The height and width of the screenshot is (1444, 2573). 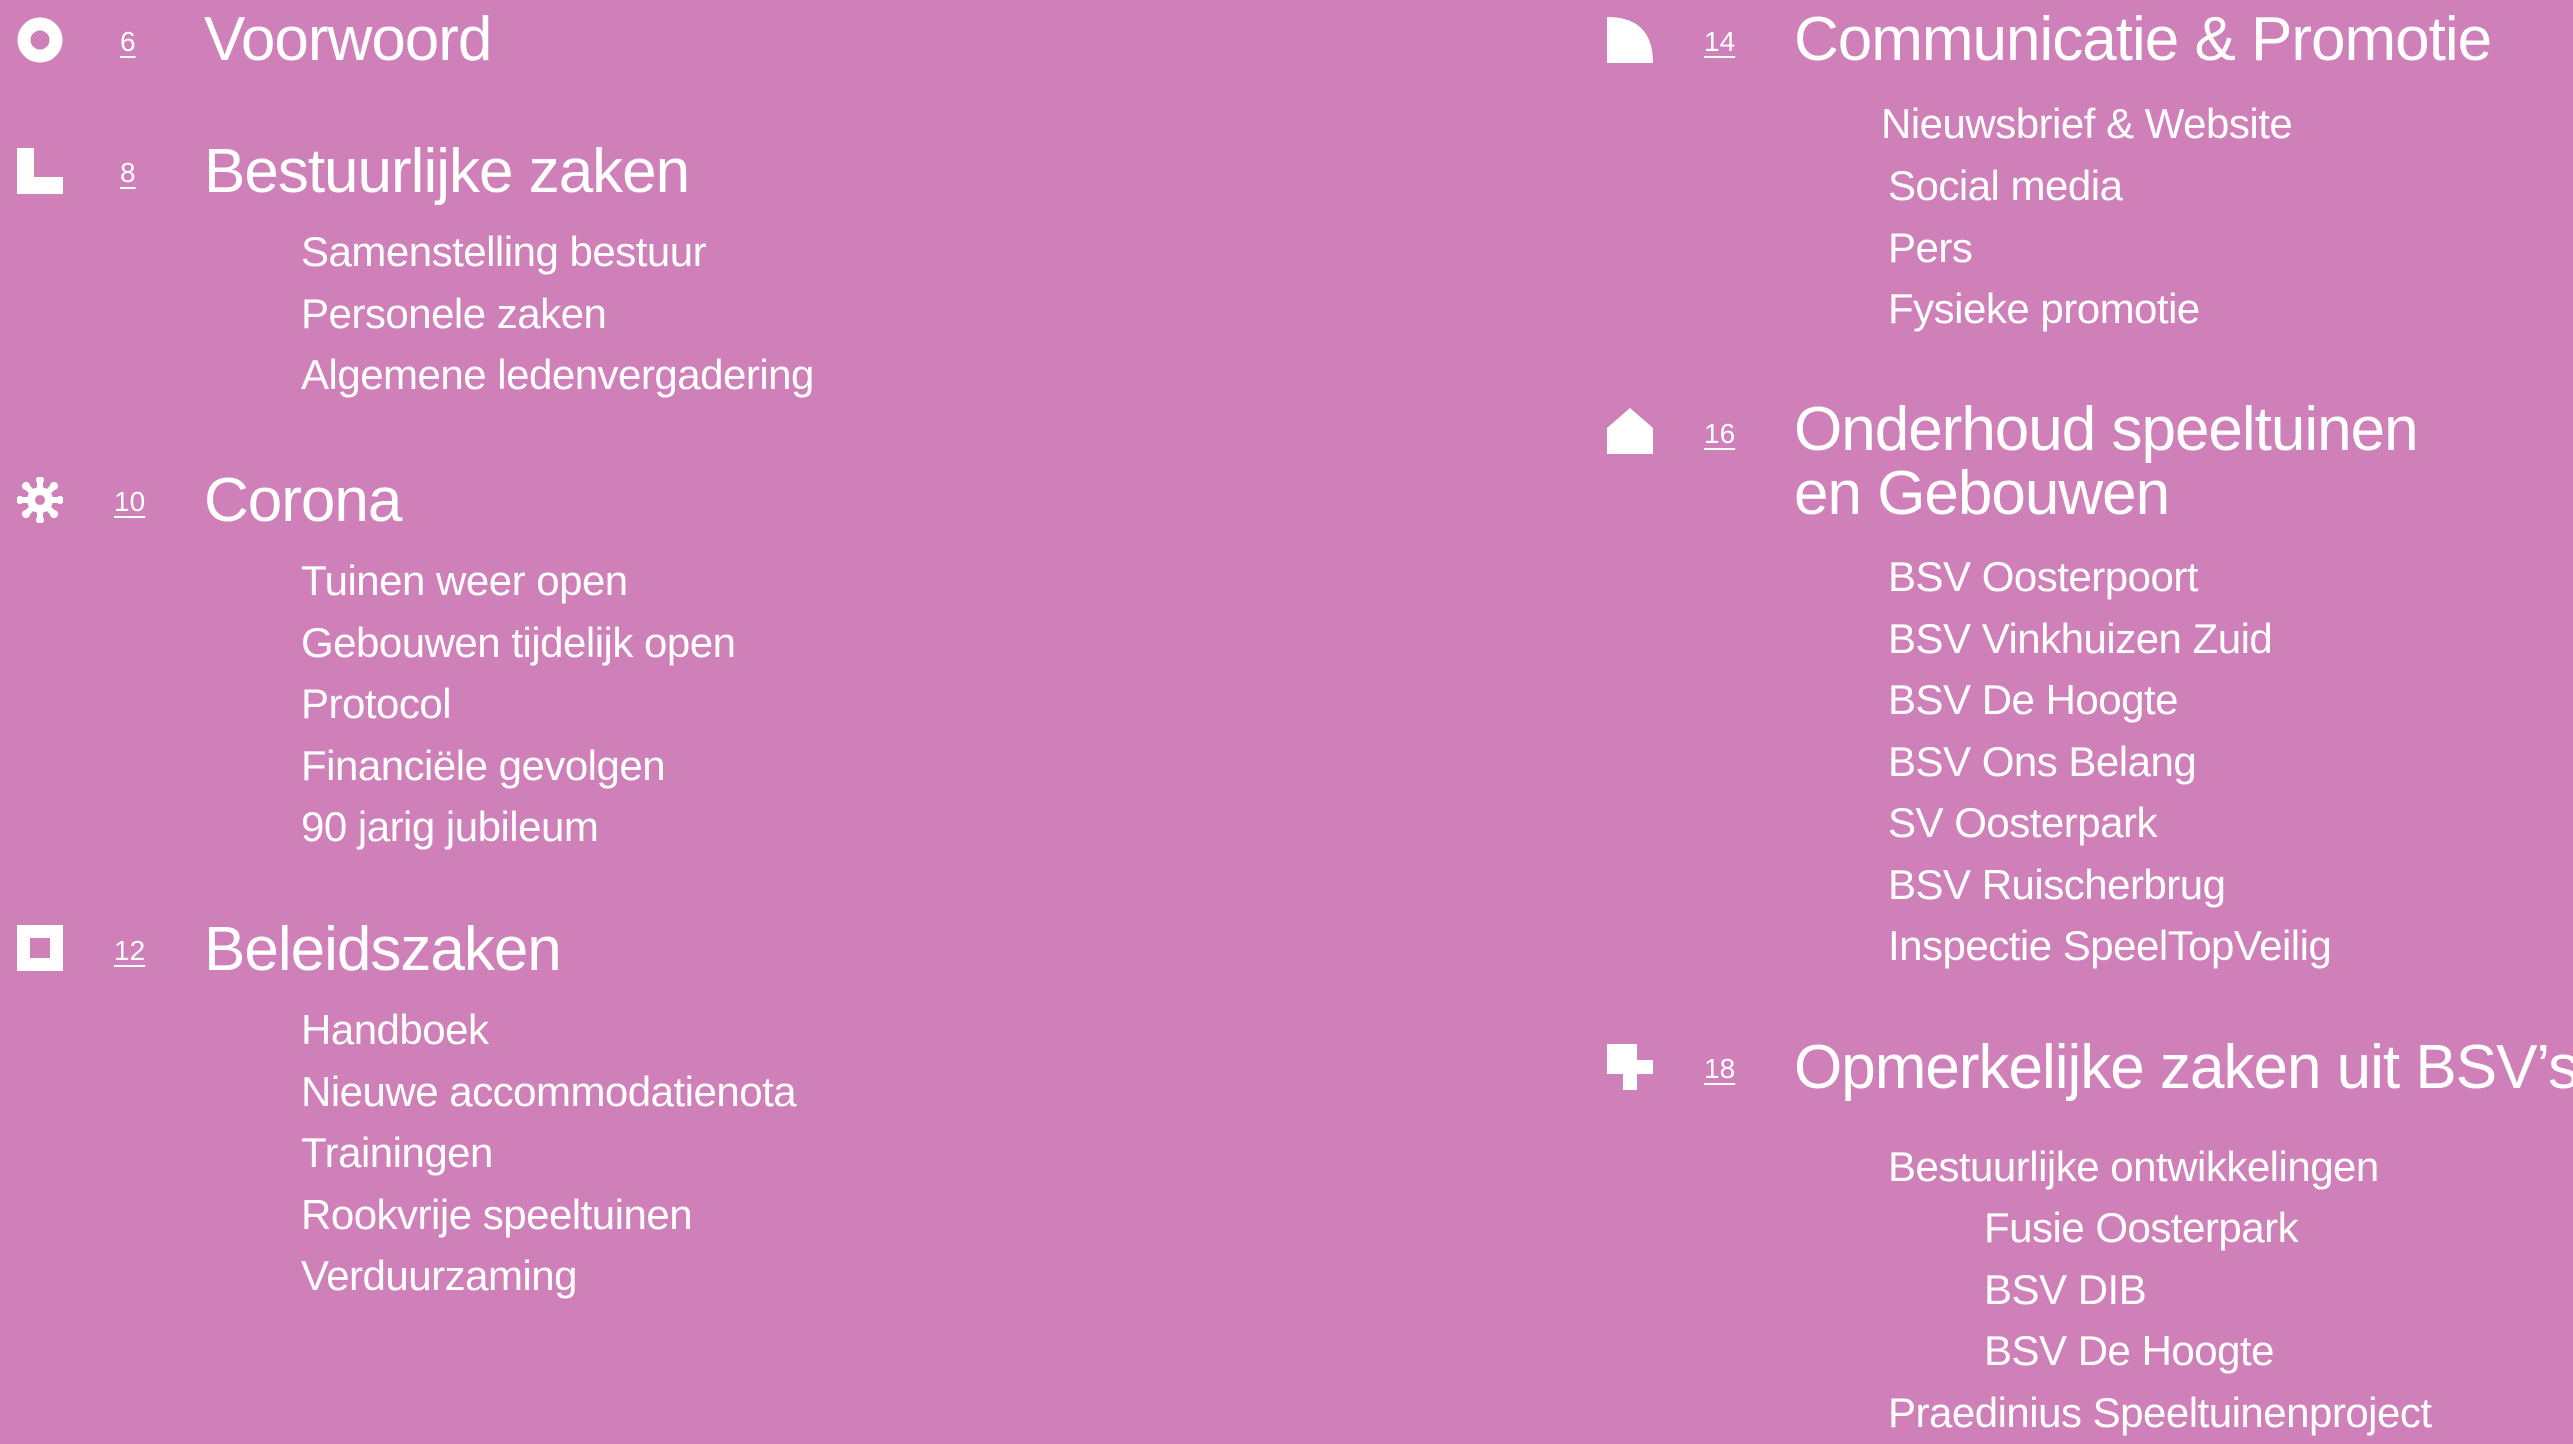 I want to click on subsection-item: BSV Vinkhuizen Zuid, so click(x=2109, y=639).